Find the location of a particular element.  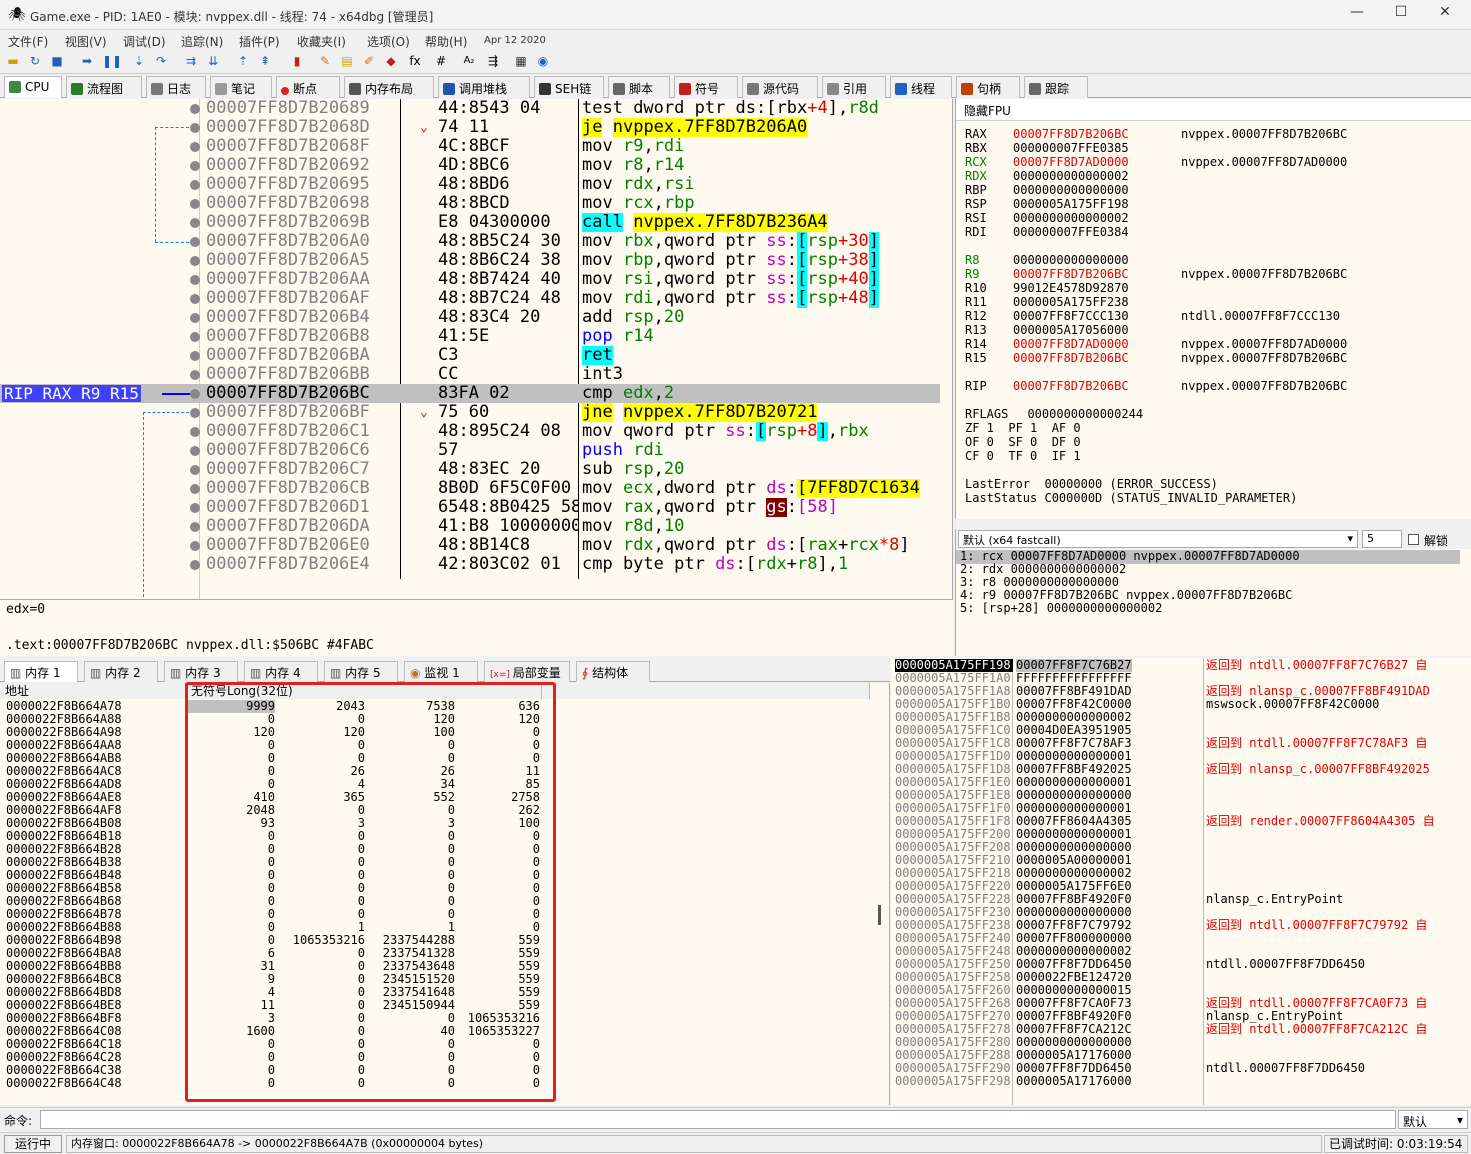

register-value: 000000007FFE0385 is located at coordinates (1071, 148).